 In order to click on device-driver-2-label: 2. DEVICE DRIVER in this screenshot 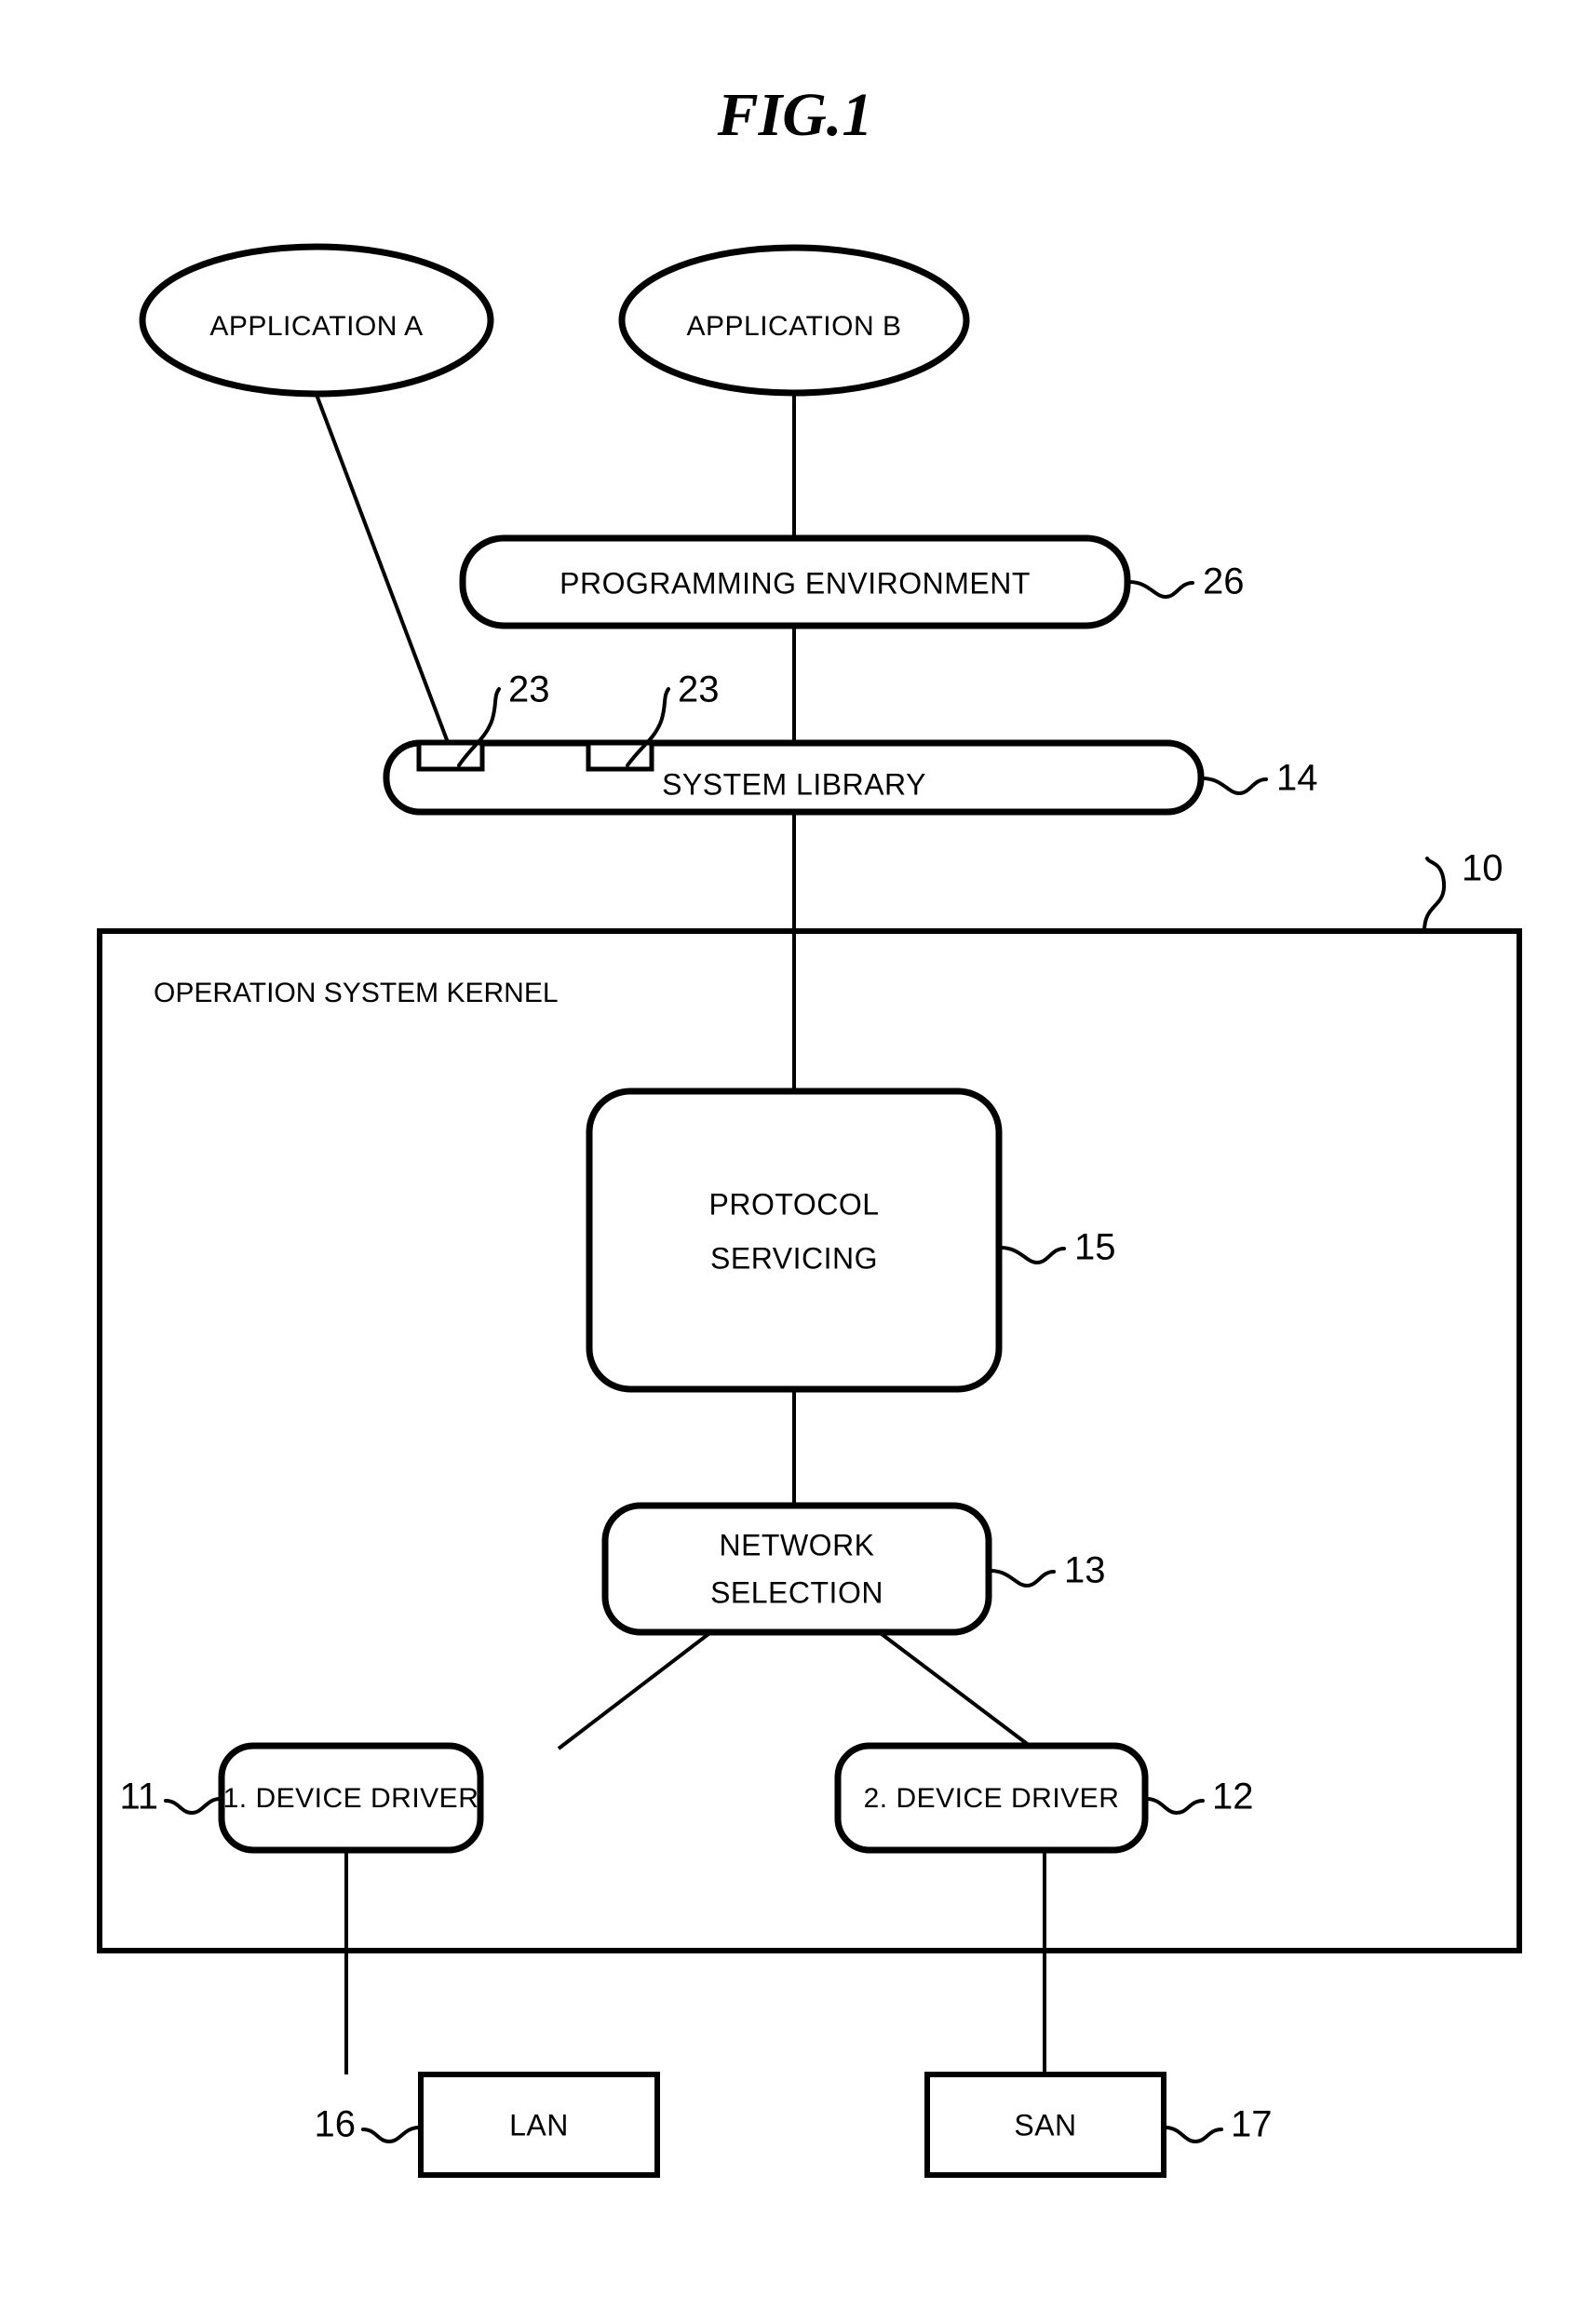, I will do `click(992, 1799)`.